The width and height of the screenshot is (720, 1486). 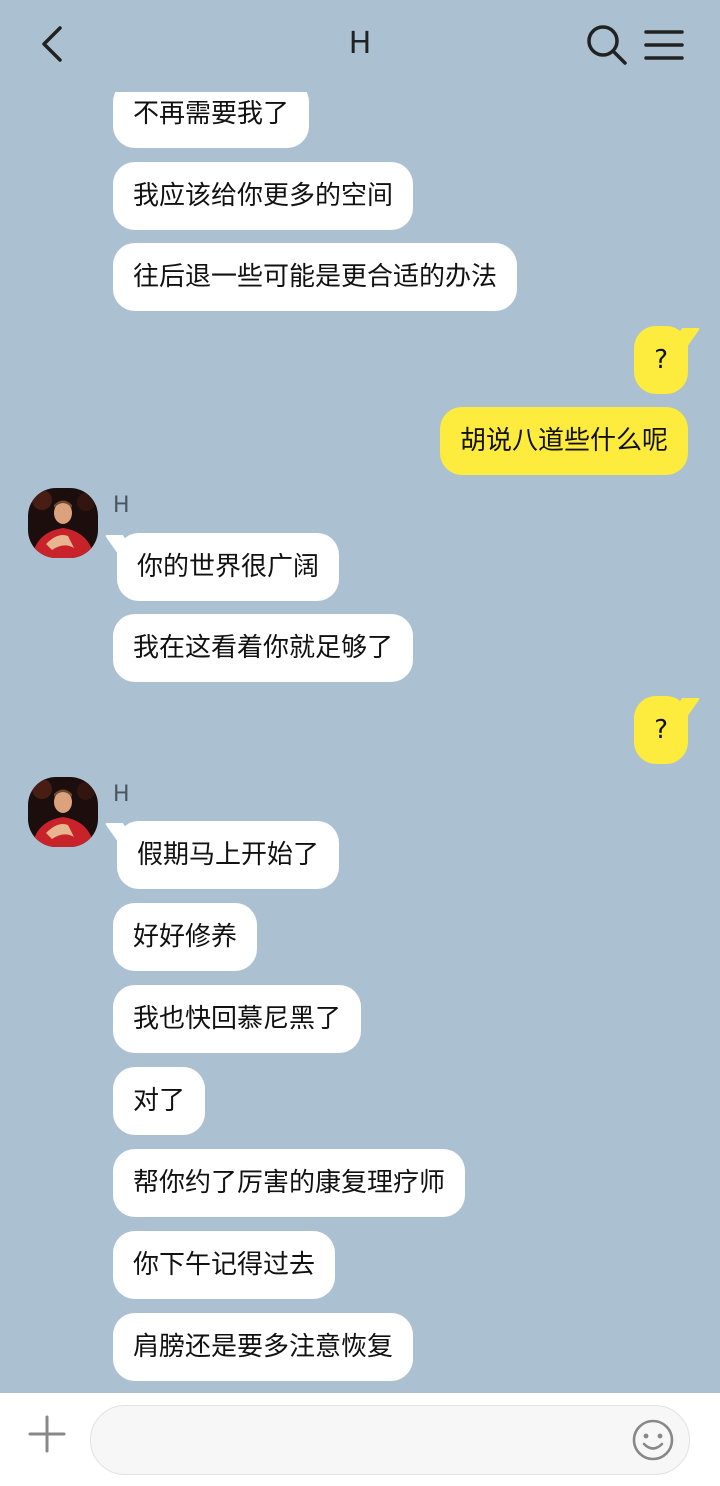 I want to click on message-text: 你的世界很广阔, so click(x=228, y=567).